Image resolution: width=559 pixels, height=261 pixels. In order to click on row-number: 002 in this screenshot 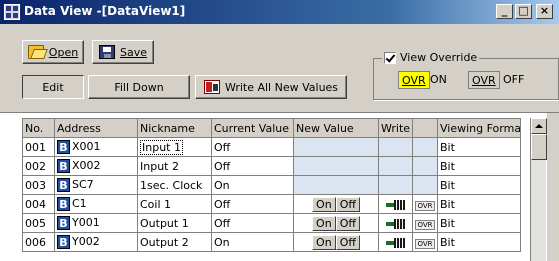, I will do `click(38, 166)`.